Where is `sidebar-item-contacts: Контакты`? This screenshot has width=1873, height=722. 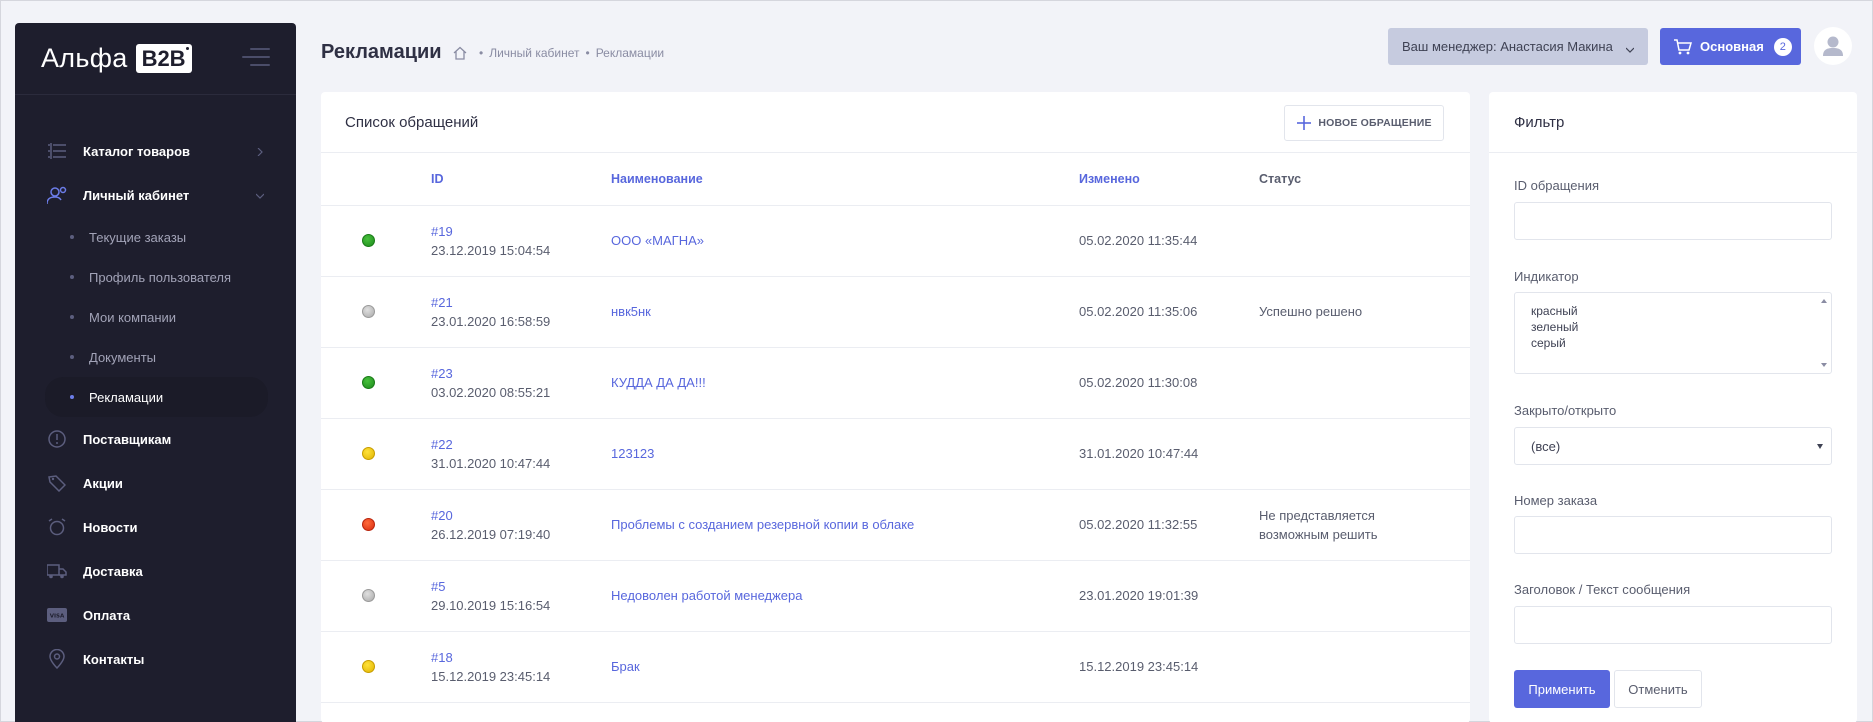 sidebar-item-contacts: Контакты is located at coordinates (155, 659).